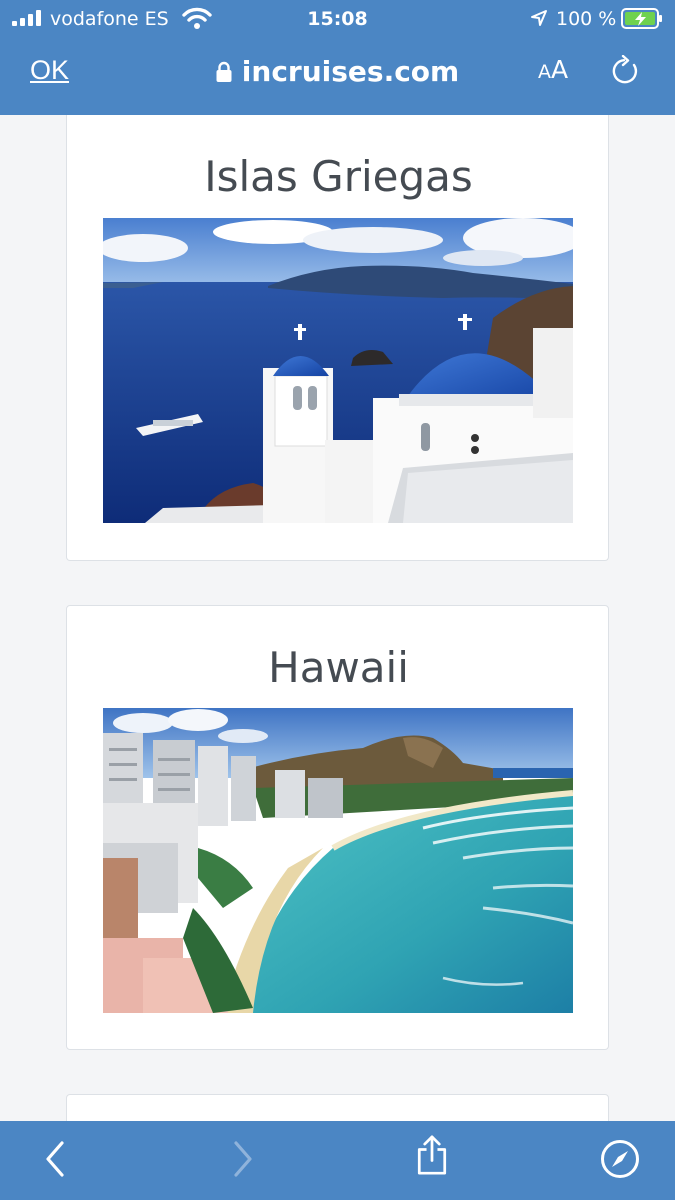 This screenshot has width=675, height=1200. What do you see at coordinates (224, 71) in the screenshot?
I see `lock-icon` at bounding box center [224, 71].